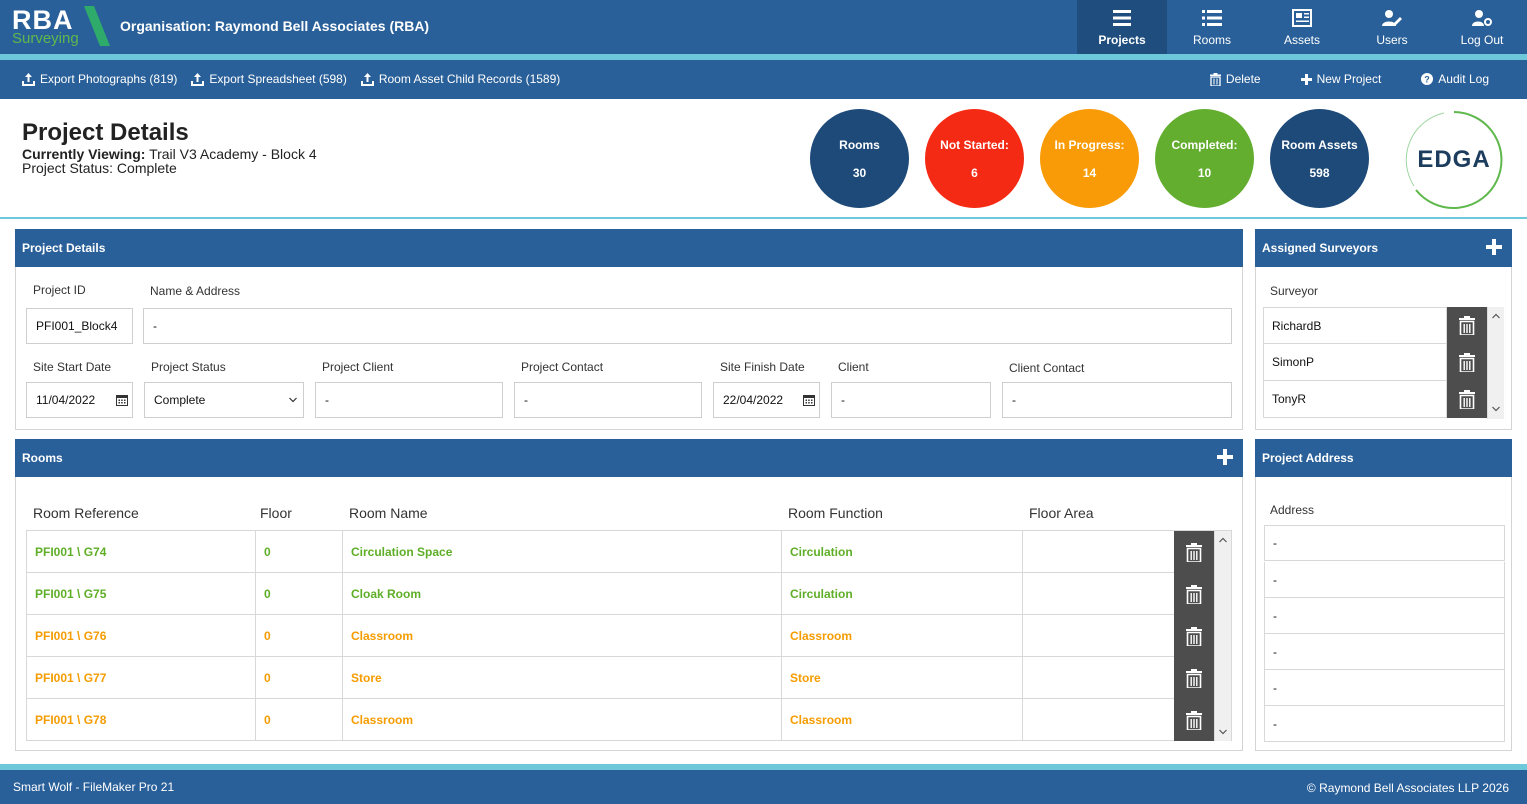  I want to click on stat-value: 10, so click(1204, 173).